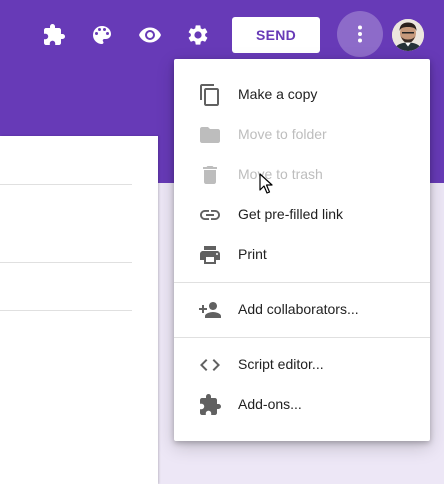  I want to click on eye-icon, so click(150, 35).